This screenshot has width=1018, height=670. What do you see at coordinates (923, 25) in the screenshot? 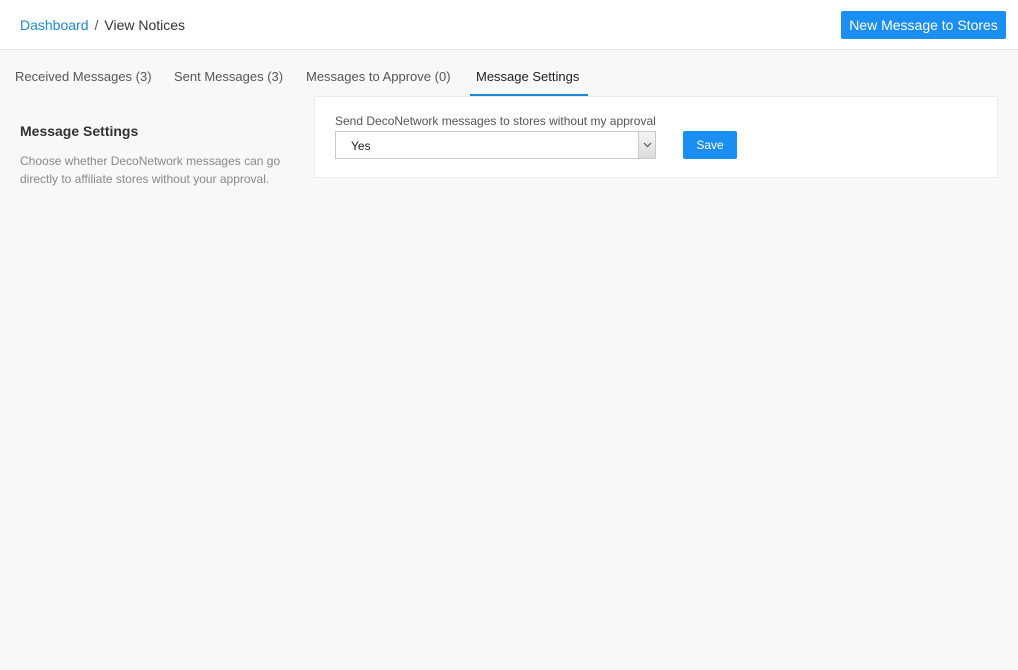
I see `new-message-to-stores-button: New Message to Stores` at bounding box center [923, 25].